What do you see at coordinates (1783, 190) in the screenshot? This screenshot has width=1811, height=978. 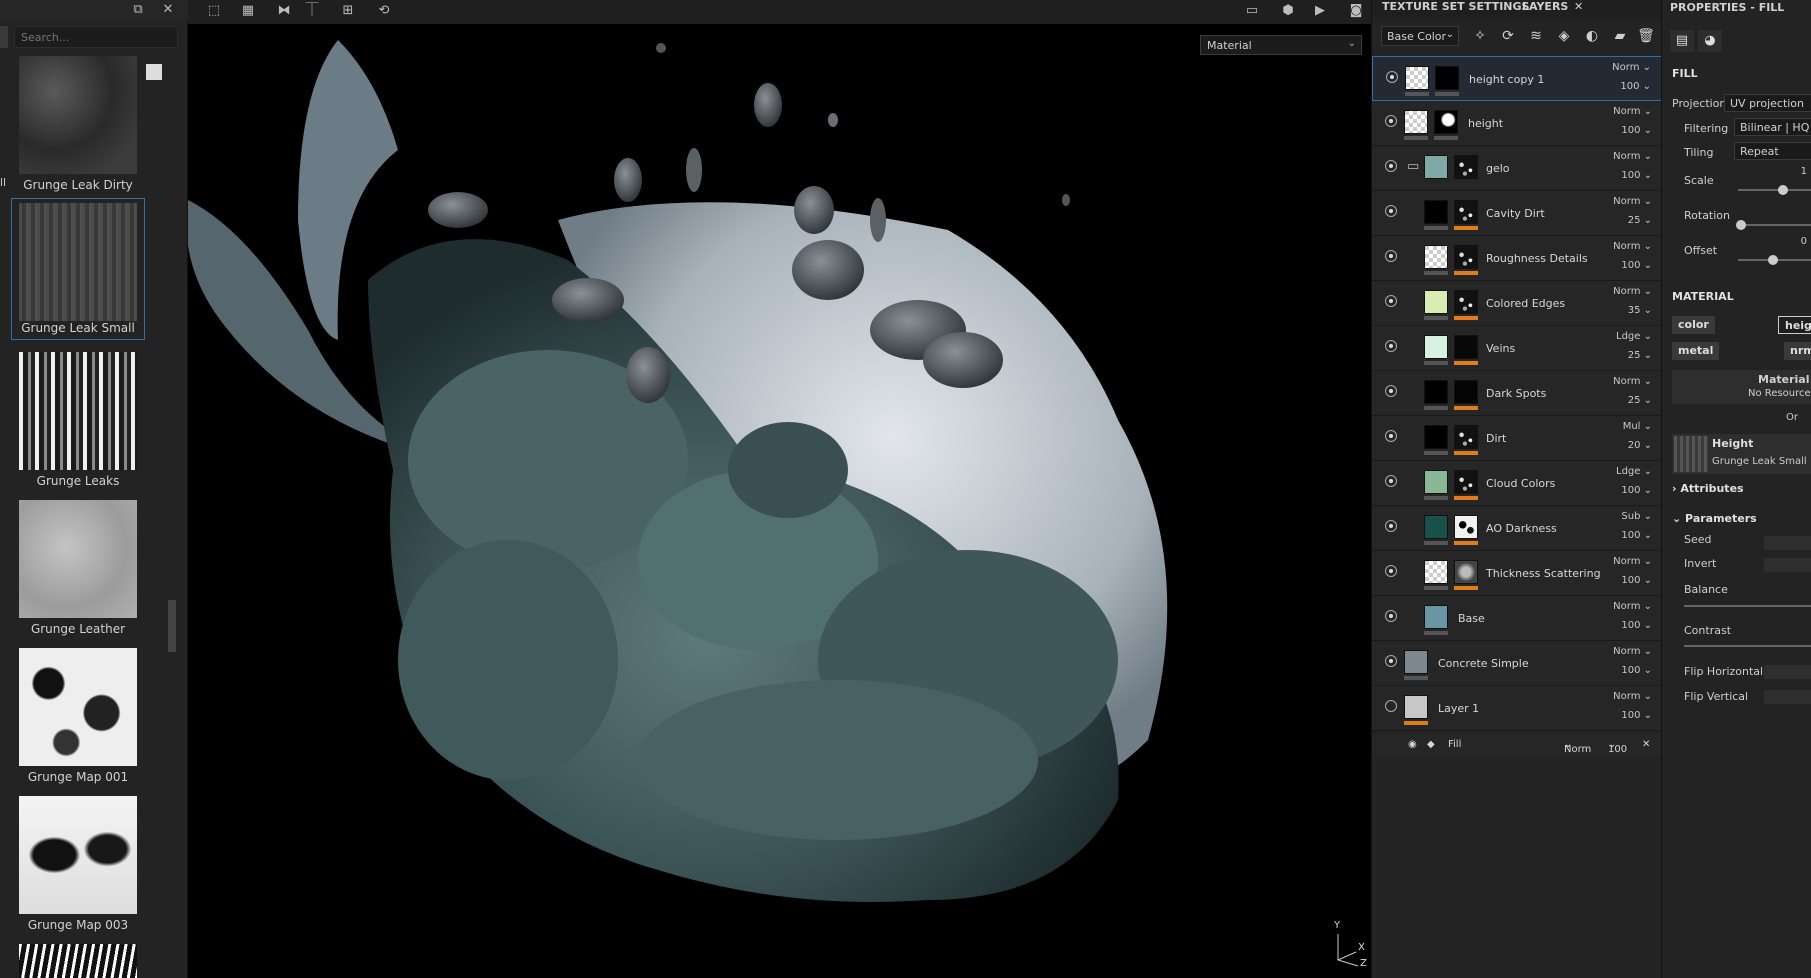 I see `scale-slider-knob` at bounding box center [1783, 190].